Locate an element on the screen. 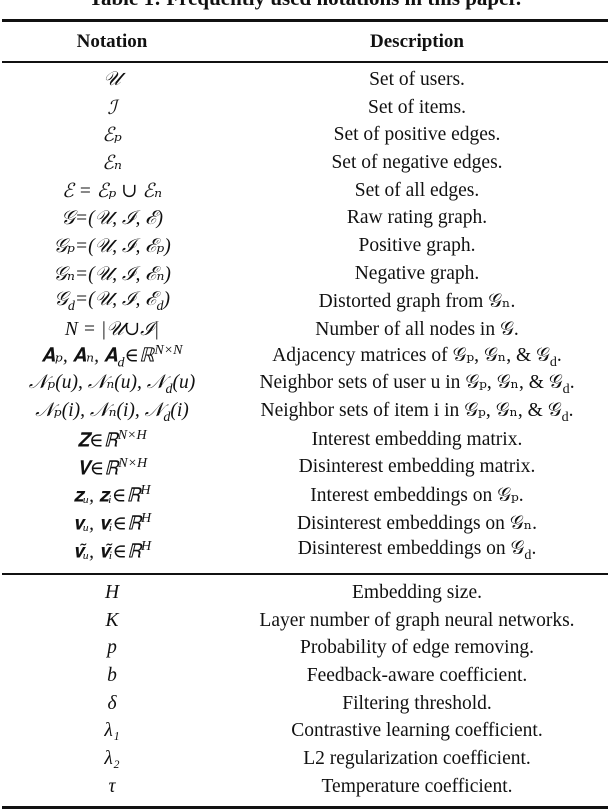 The image size is (610, 810). description-cell: Interest embedding matrix. is located at coordinates (417, 439).